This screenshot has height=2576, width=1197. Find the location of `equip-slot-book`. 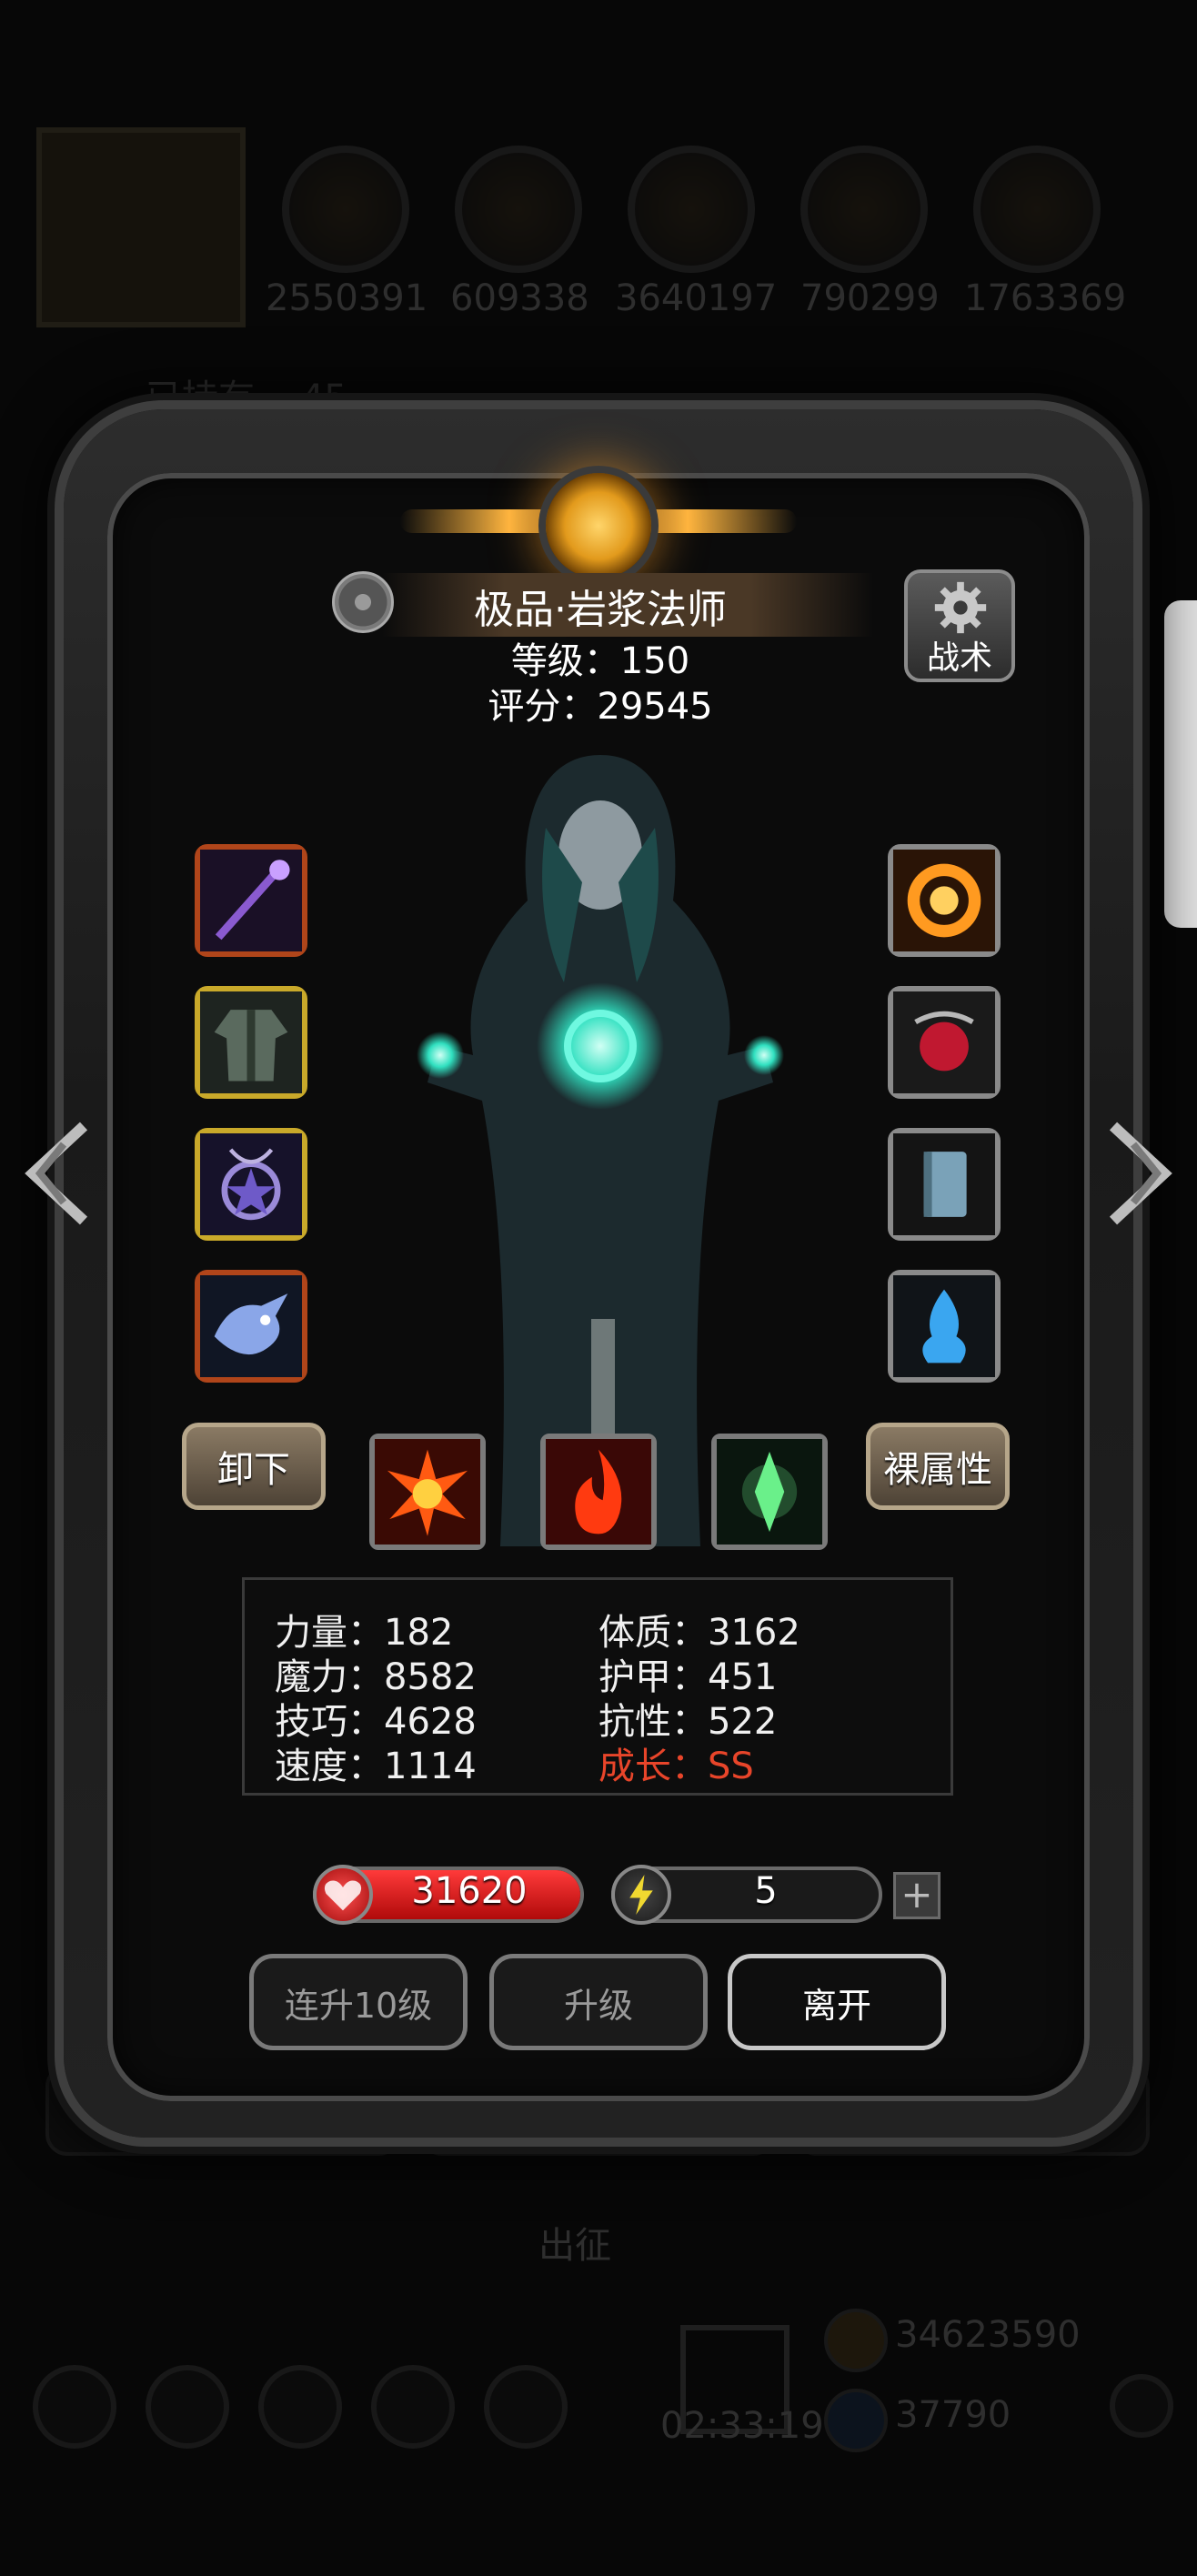

equip-slot-book is located at coordinates (944, 1184).